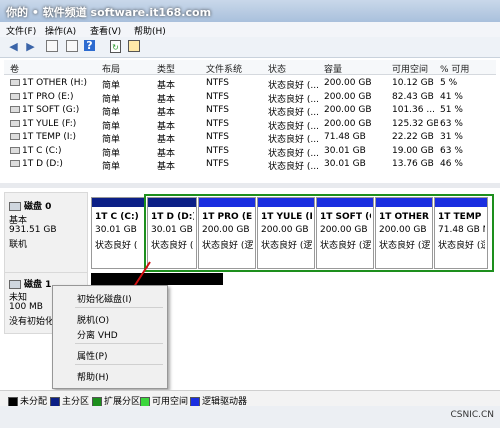  Describe the element at coordinates (250, 398) in the screenshot. I see `legend: 未分配 主分区 扩展分区 可用空间 逻辑驱动器` at that location.